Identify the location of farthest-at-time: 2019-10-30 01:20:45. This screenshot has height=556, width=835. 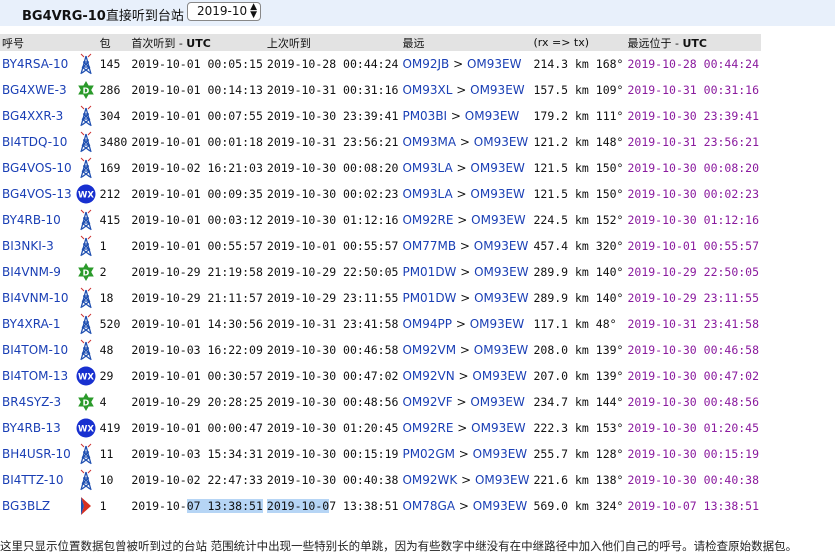
(693, 428).